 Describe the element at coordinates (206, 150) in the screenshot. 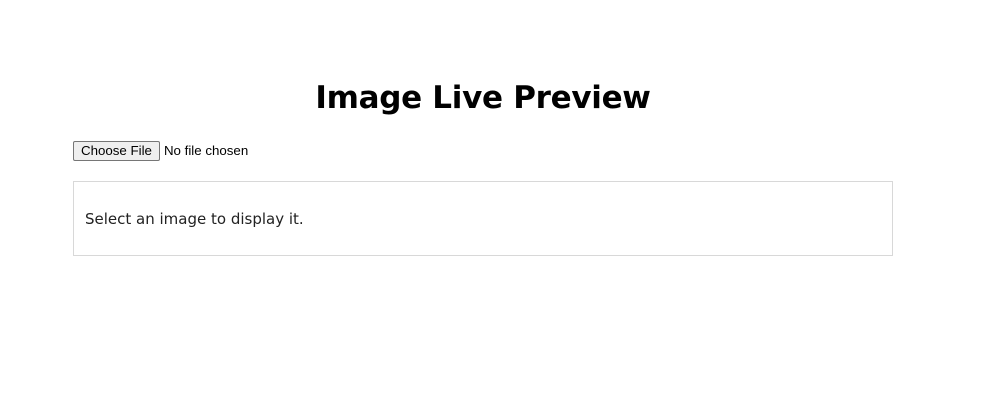

I see `file-status-text: No file chosen` at that location.